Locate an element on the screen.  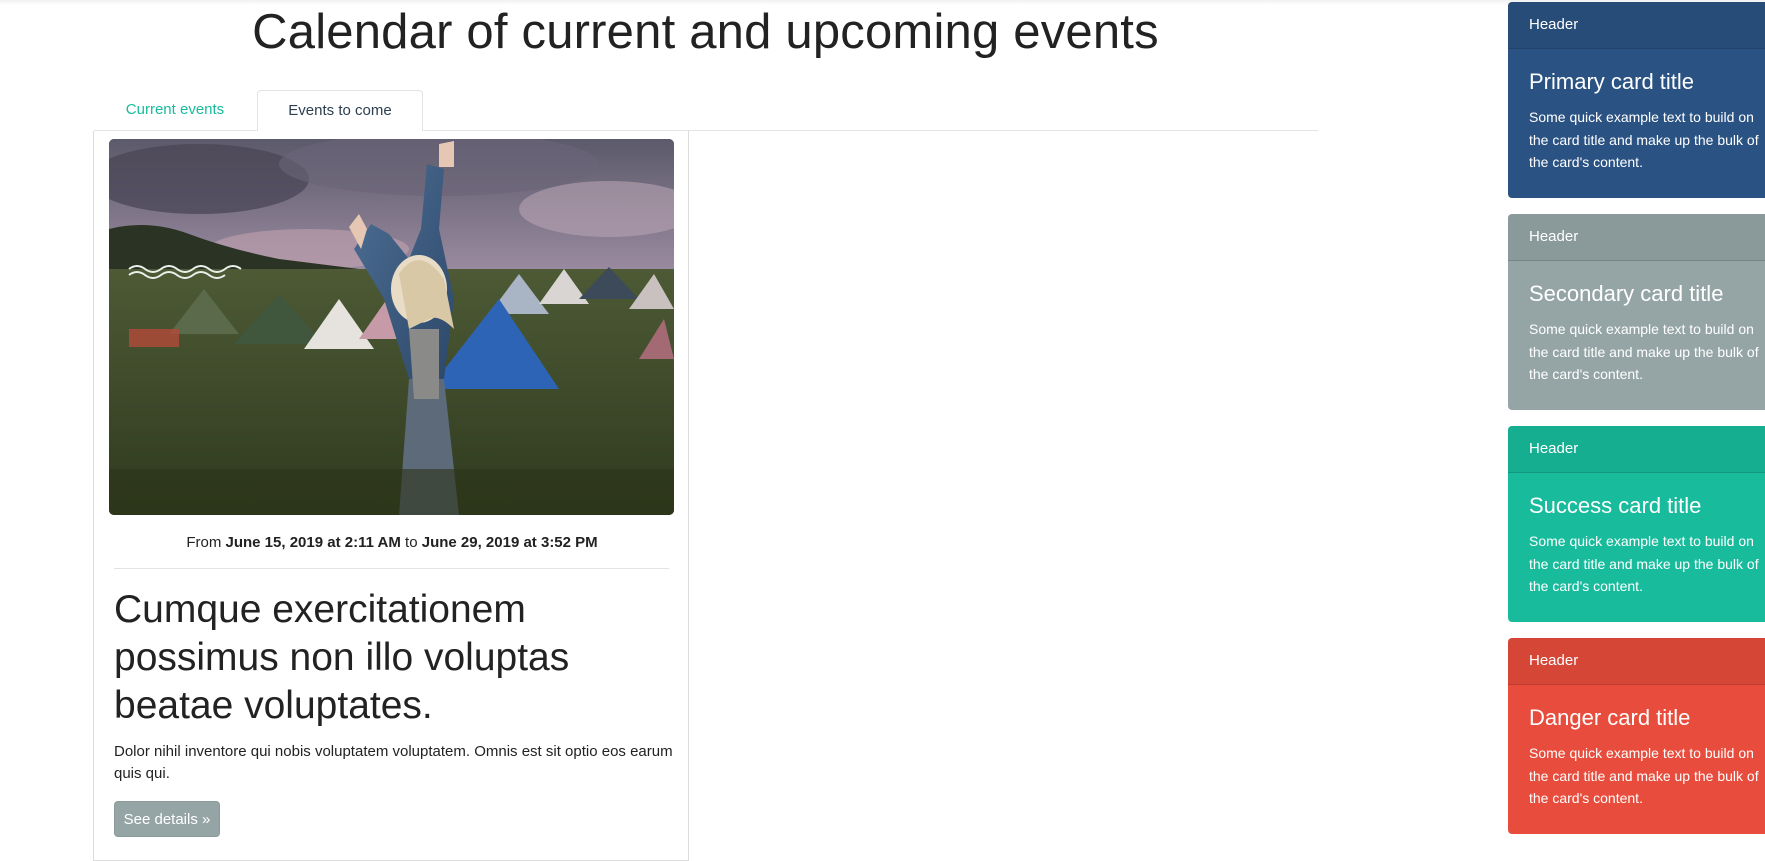
tab-events-to-come: Events to come is located at coordinates (340, 110).